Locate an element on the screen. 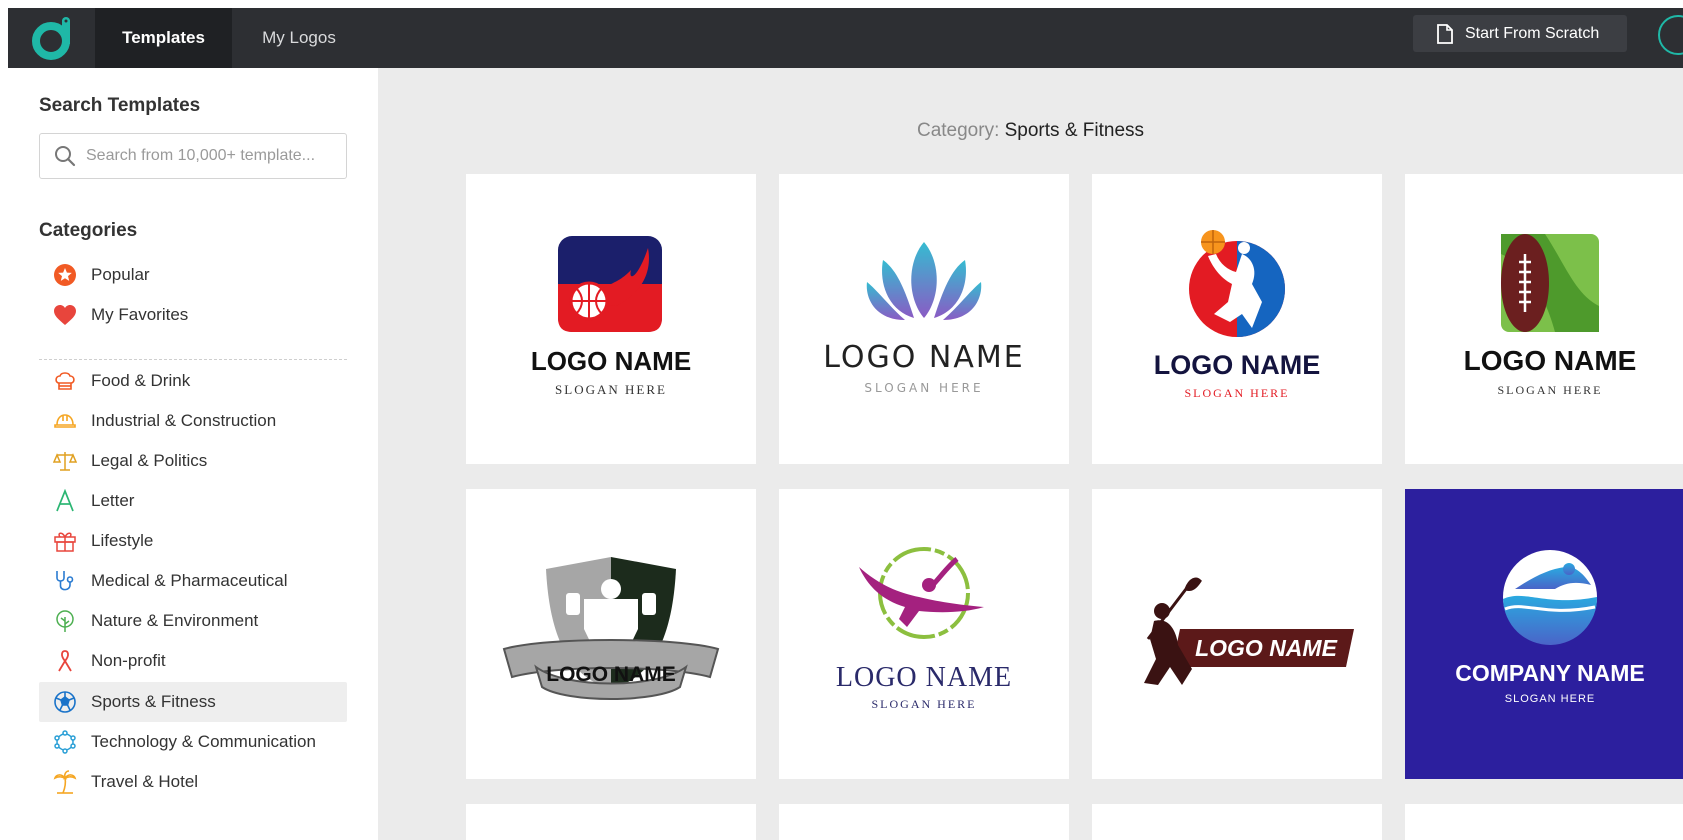  category-label: Lifestyle is located at coordinates (122, 540).